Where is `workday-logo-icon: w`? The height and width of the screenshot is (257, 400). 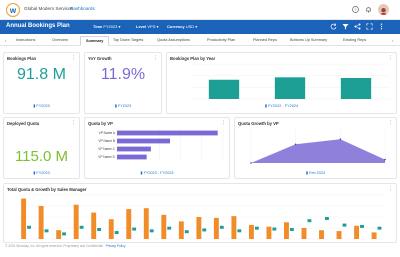 workday-logo-icon: w is located at coordinates (13, 10).